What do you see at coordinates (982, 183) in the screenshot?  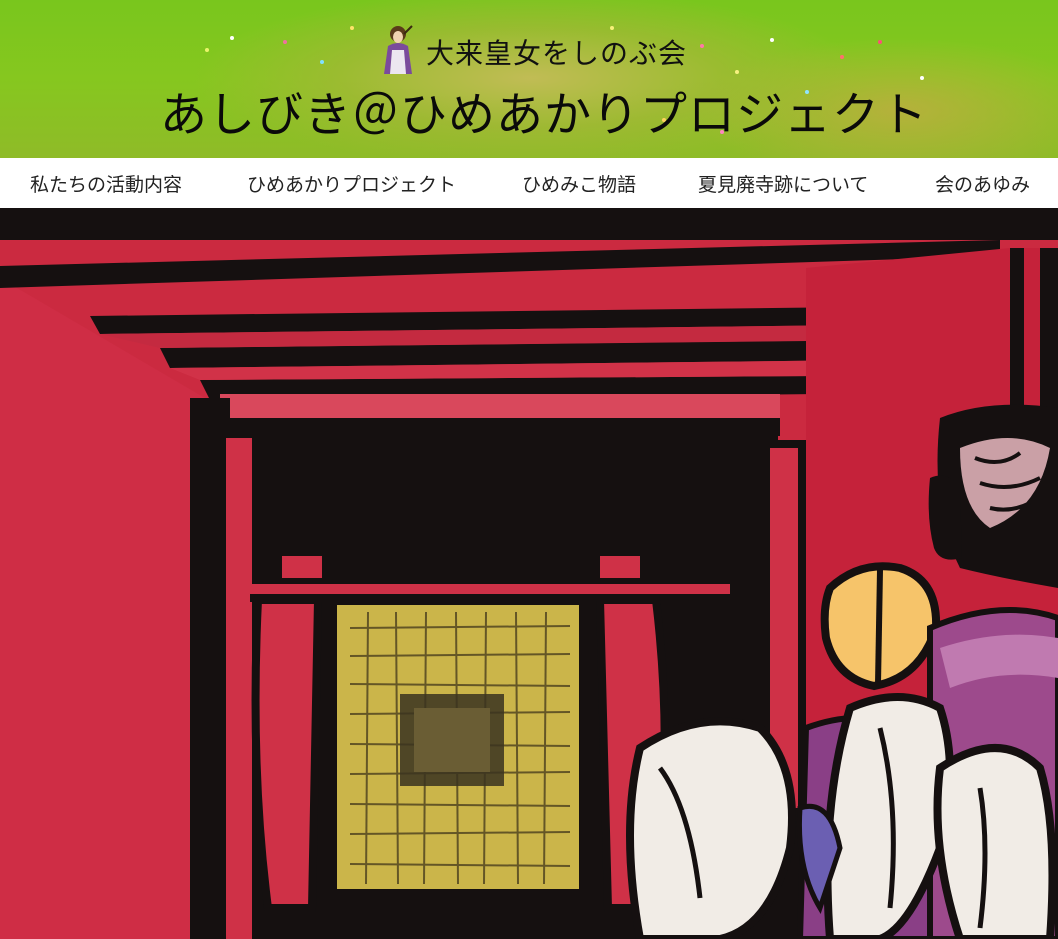 I see `nav-item-history: 会のあゆみ` at bounding box center [982, 183].